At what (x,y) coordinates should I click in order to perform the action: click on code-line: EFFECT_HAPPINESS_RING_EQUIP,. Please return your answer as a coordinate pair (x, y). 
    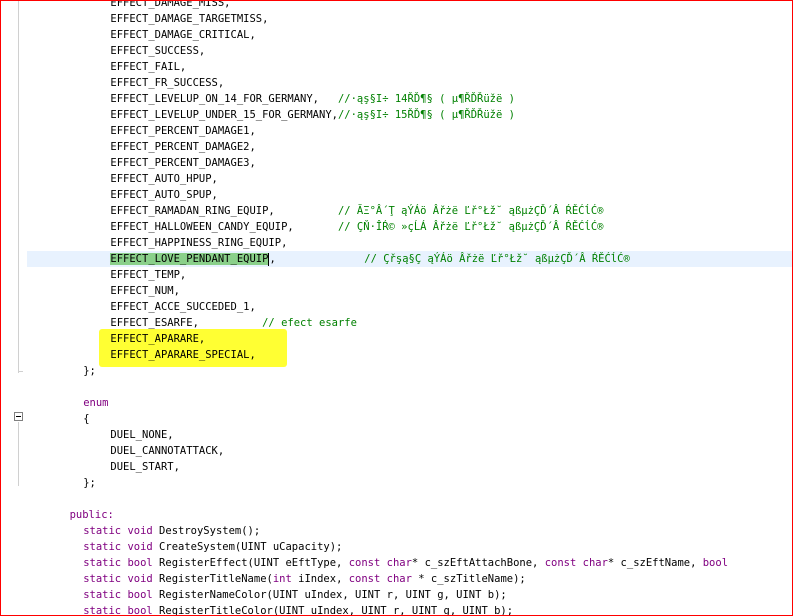
    Looking at the image, I should click on (396, 243).